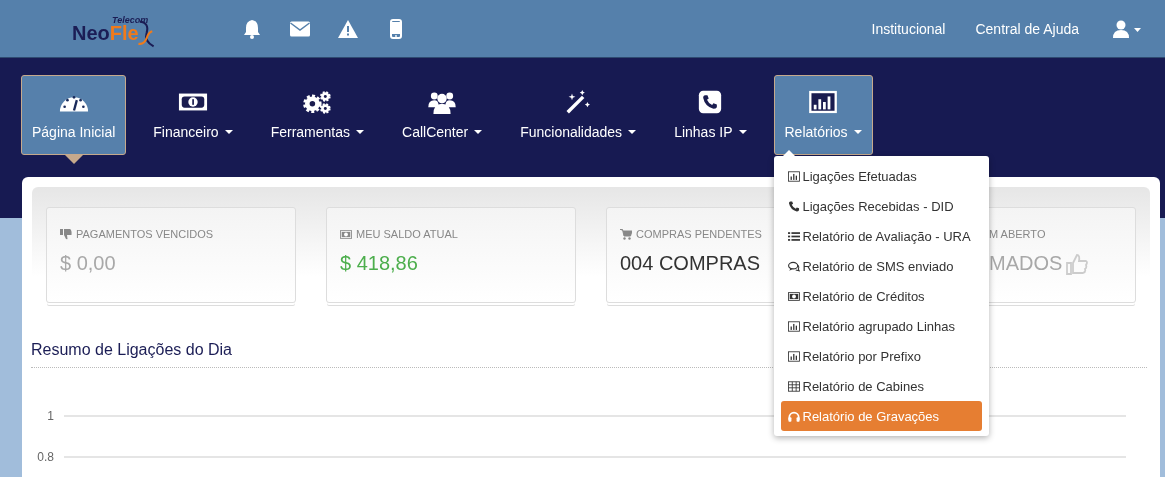  Describe the element at coordinates (130, 19) in the screenshot. I see `logo-tagline: Telecom` at that location.